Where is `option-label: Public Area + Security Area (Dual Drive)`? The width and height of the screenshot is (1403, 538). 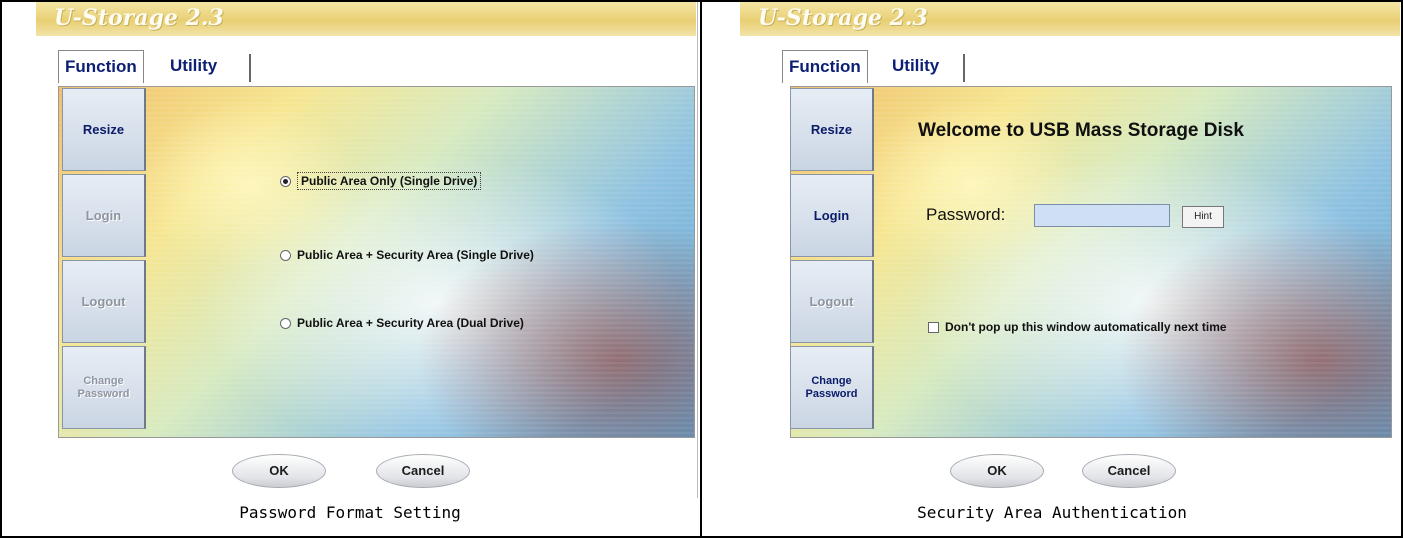
option-label: Public Area + Security Area (Dual Drive) is located at coordinates (410, 323).